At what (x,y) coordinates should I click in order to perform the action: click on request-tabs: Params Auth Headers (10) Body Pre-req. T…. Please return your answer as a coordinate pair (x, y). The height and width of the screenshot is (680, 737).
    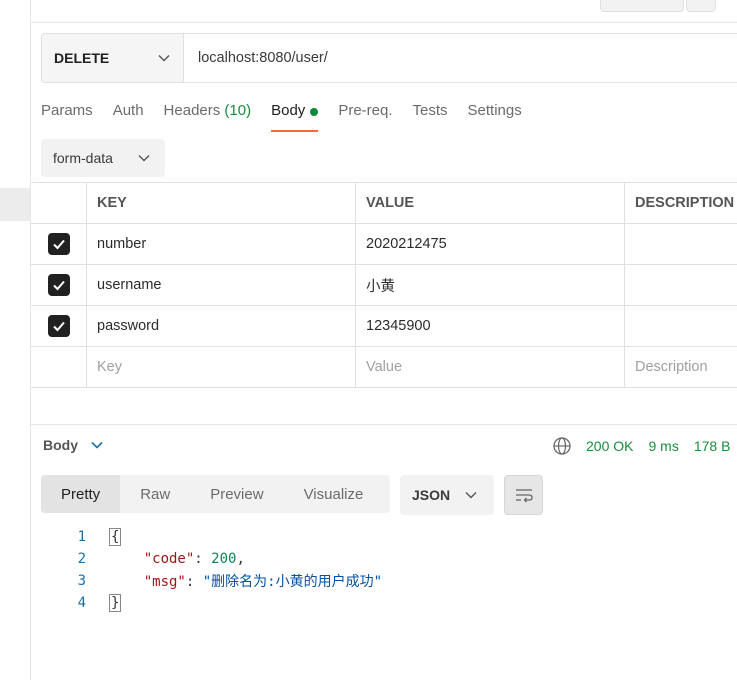
    Looking at the image, I should click on (291, 117).